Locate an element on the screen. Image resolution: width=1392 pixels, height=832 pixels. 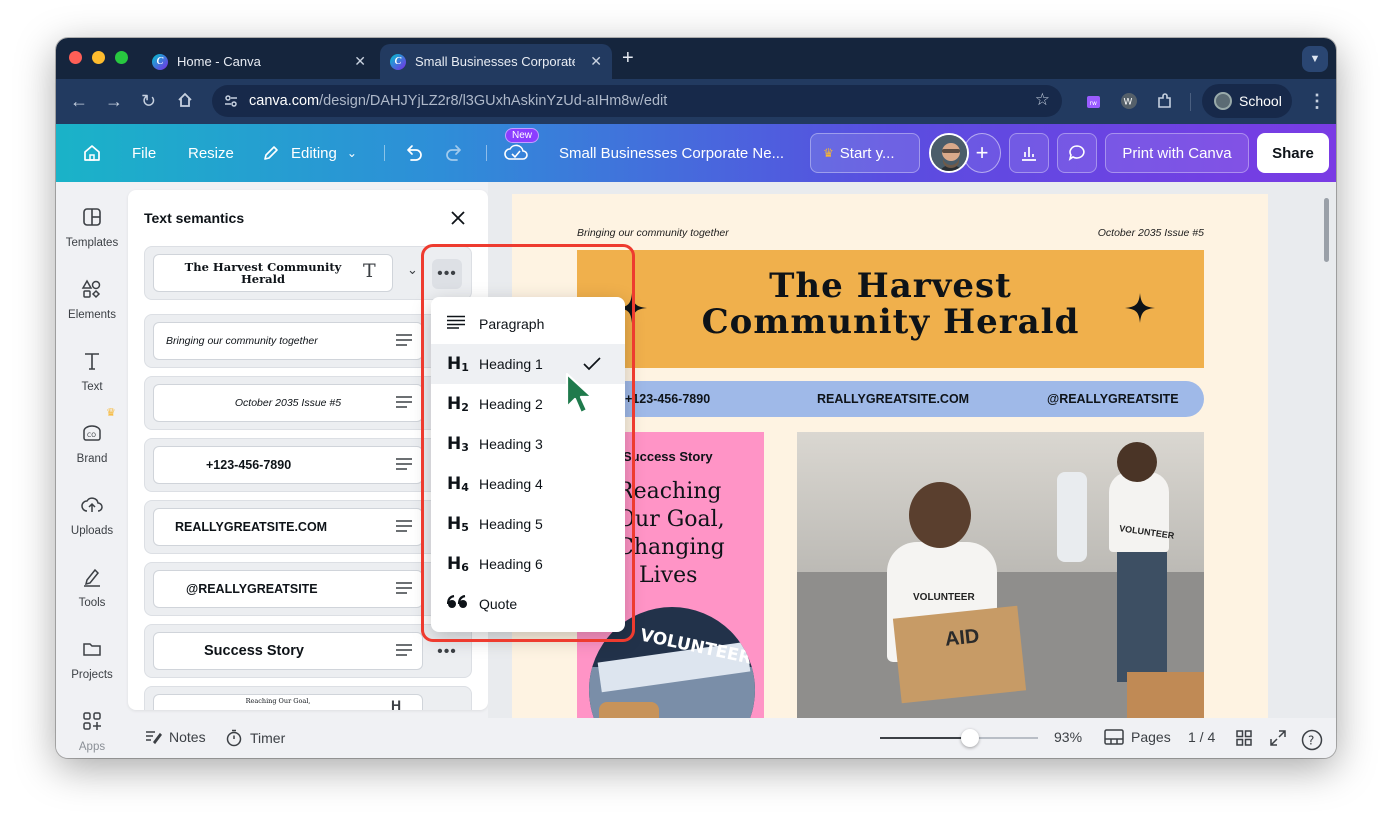
forward-icon: → is located at coordinates (114, 101).